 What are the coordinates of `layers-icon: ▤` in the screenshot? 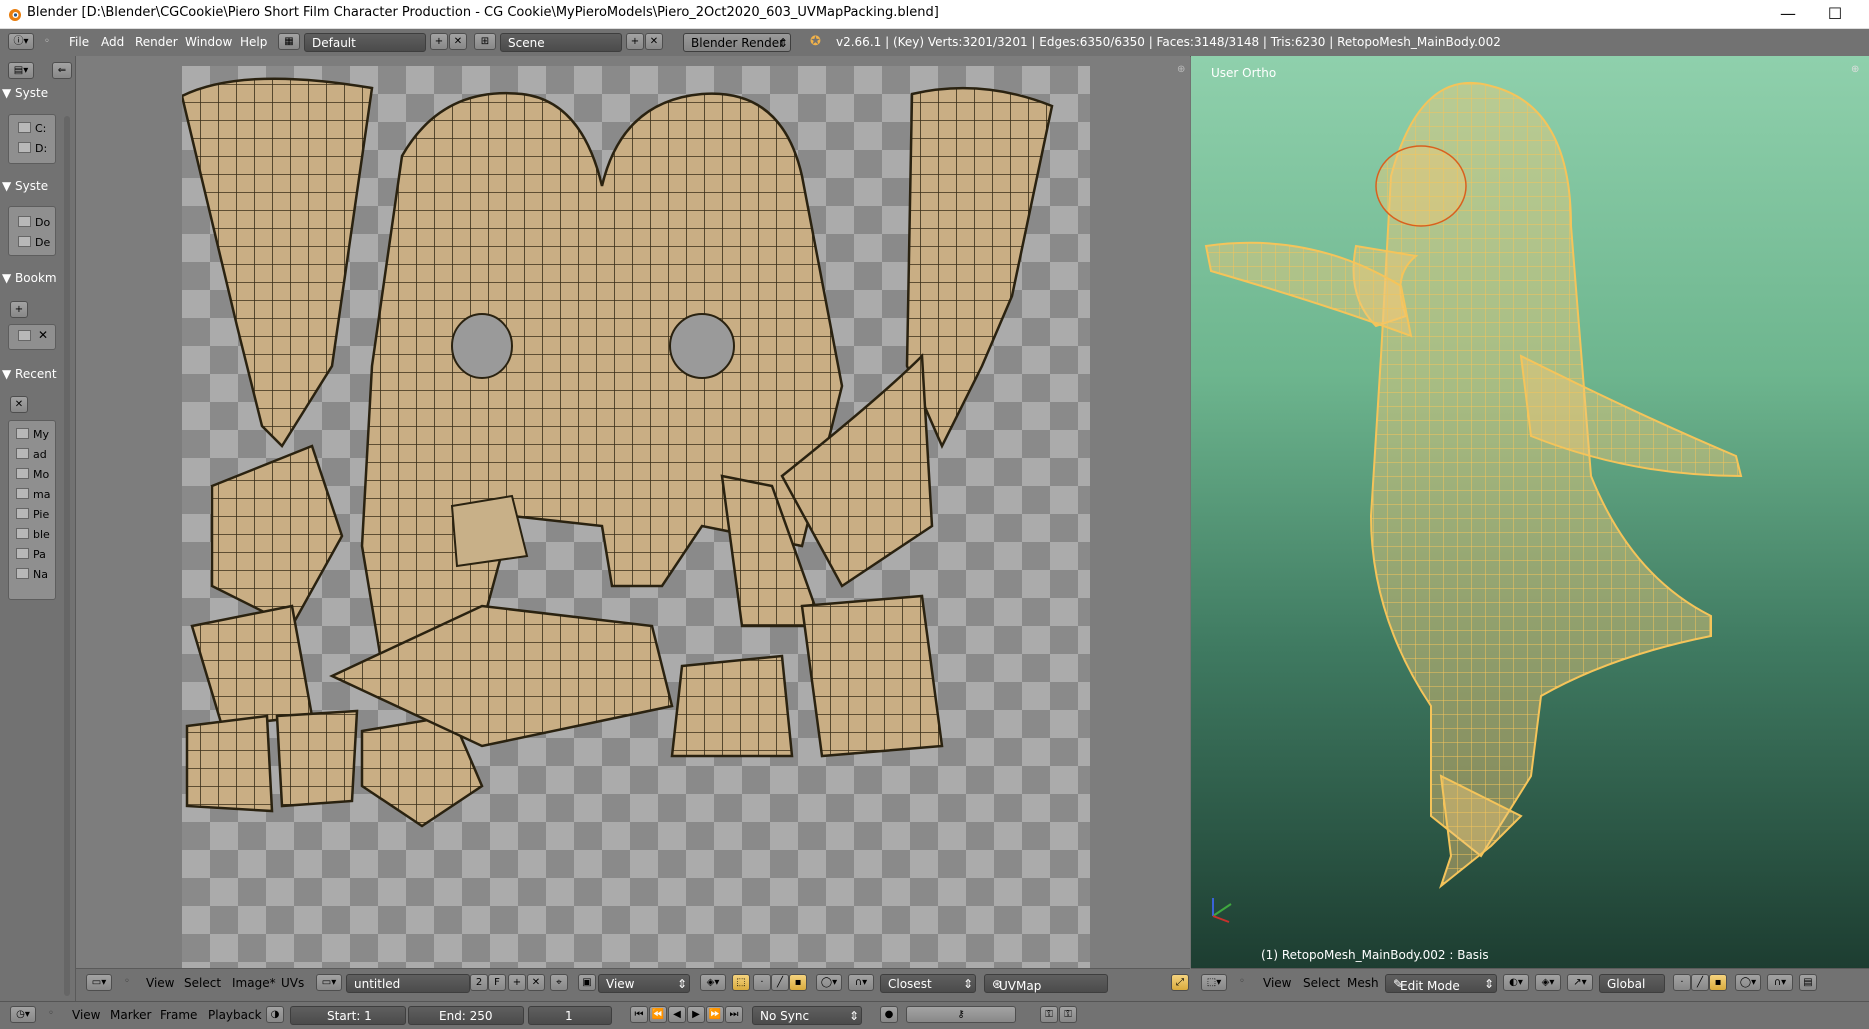 It's located at (1808, 982).